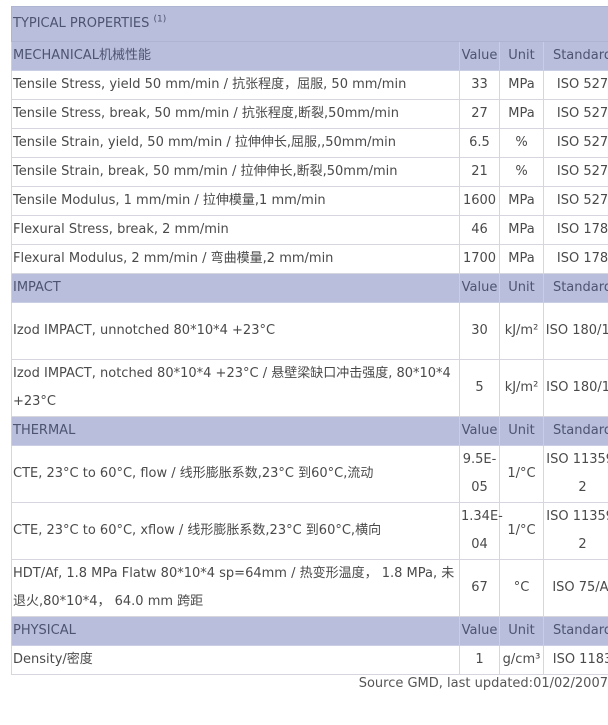 The width and height of the screenshot is (608, 725). Describe the element at coordinates (479, 259) in the screenshot. I see `value-cell: 1700` at that location.